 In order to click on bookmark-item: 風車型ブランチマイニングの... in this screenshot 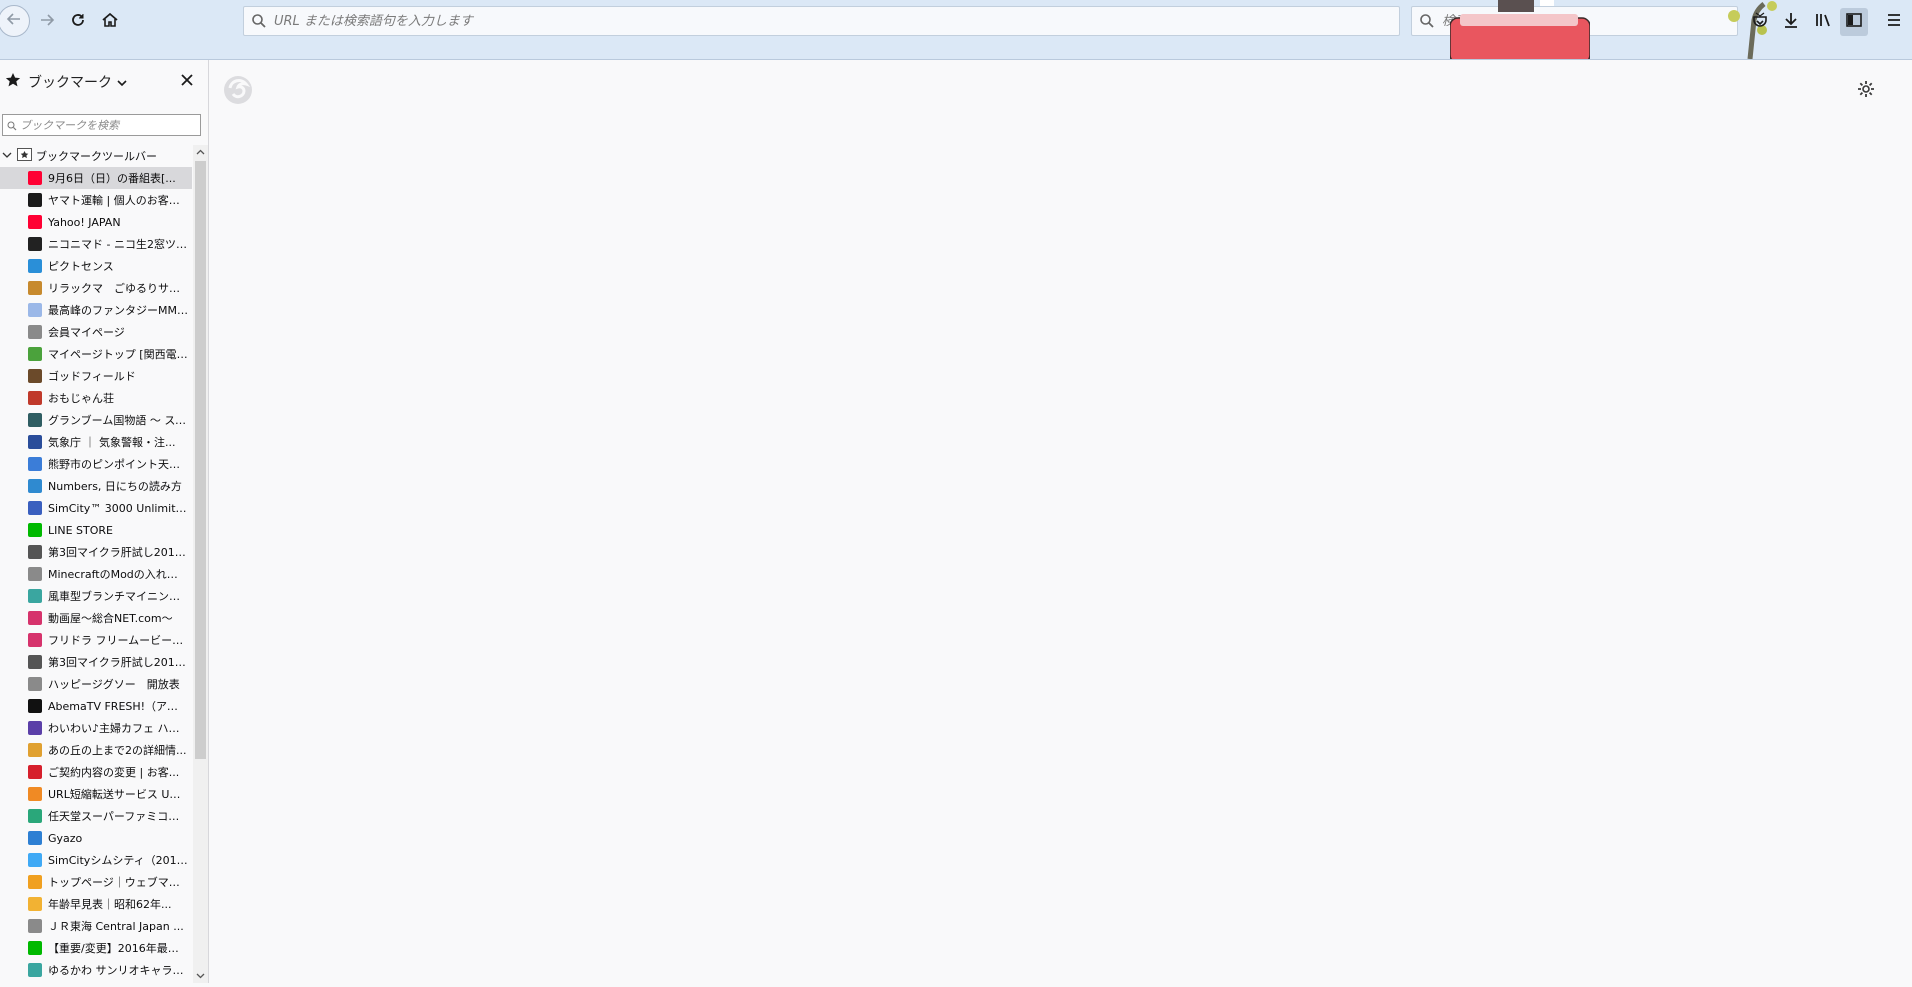, I will do `click(96, 596)`.